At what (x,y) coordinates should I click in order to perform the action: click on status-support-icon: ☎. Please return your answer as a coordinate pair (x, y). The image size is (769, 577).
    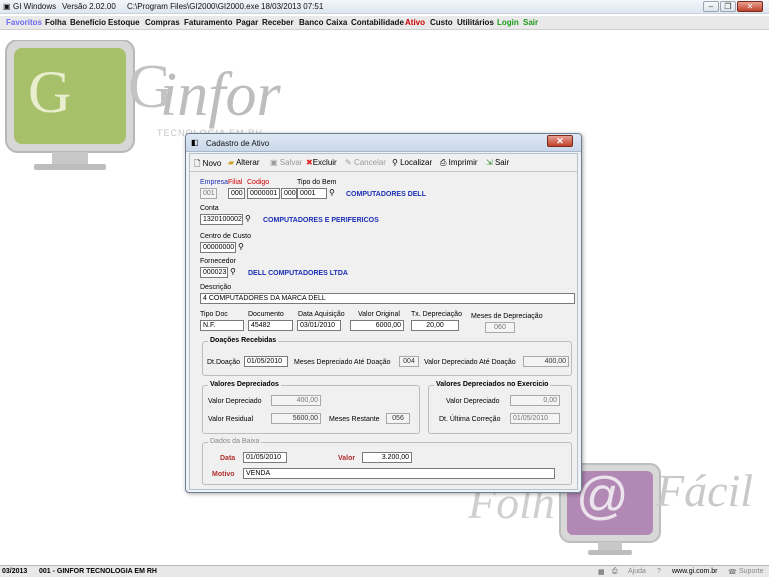
    Looking at the image, I should click on (732, 572).